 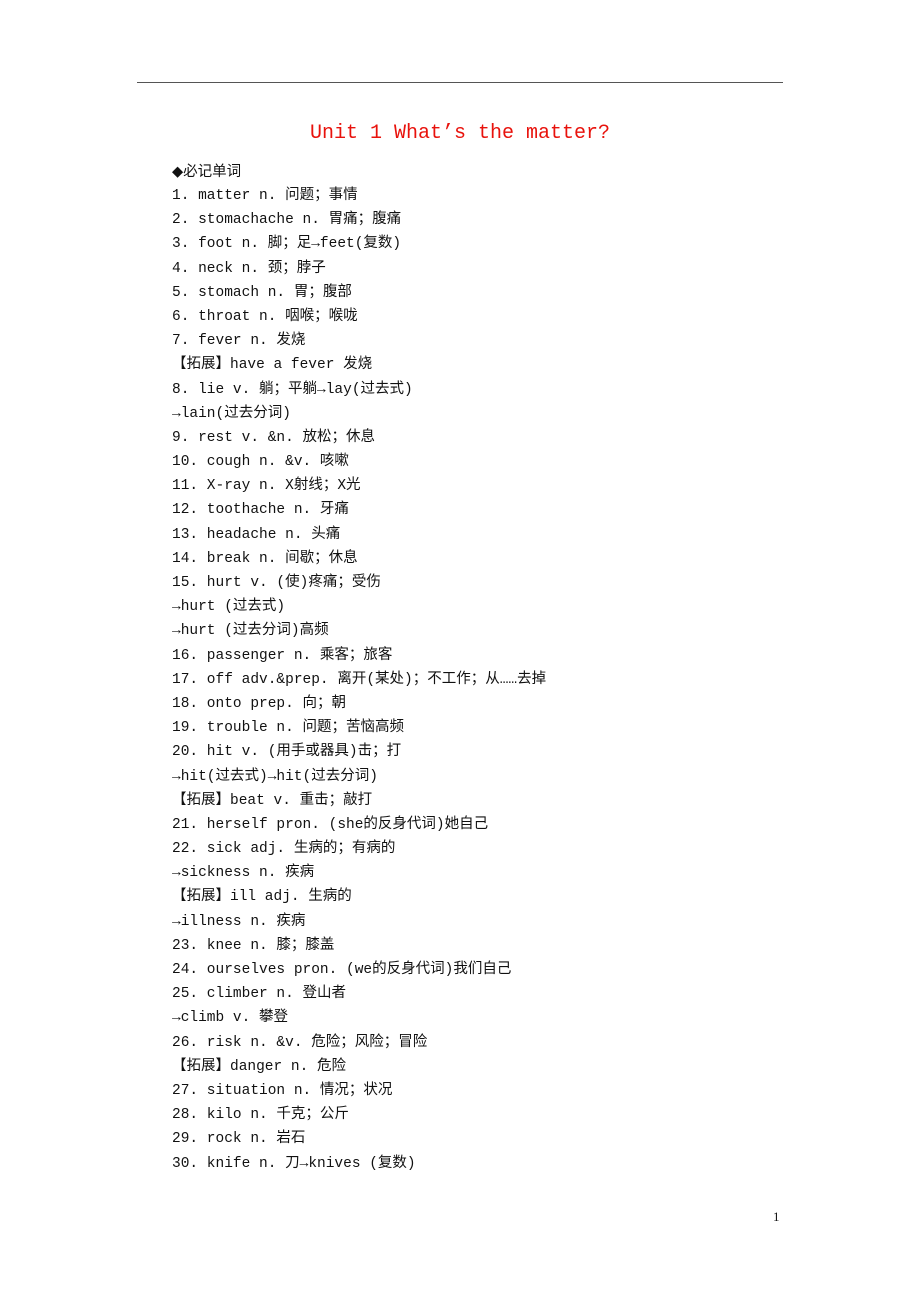 I want to click on vocab-line: →sickness n. 疾病, so click(x=243, y=873).